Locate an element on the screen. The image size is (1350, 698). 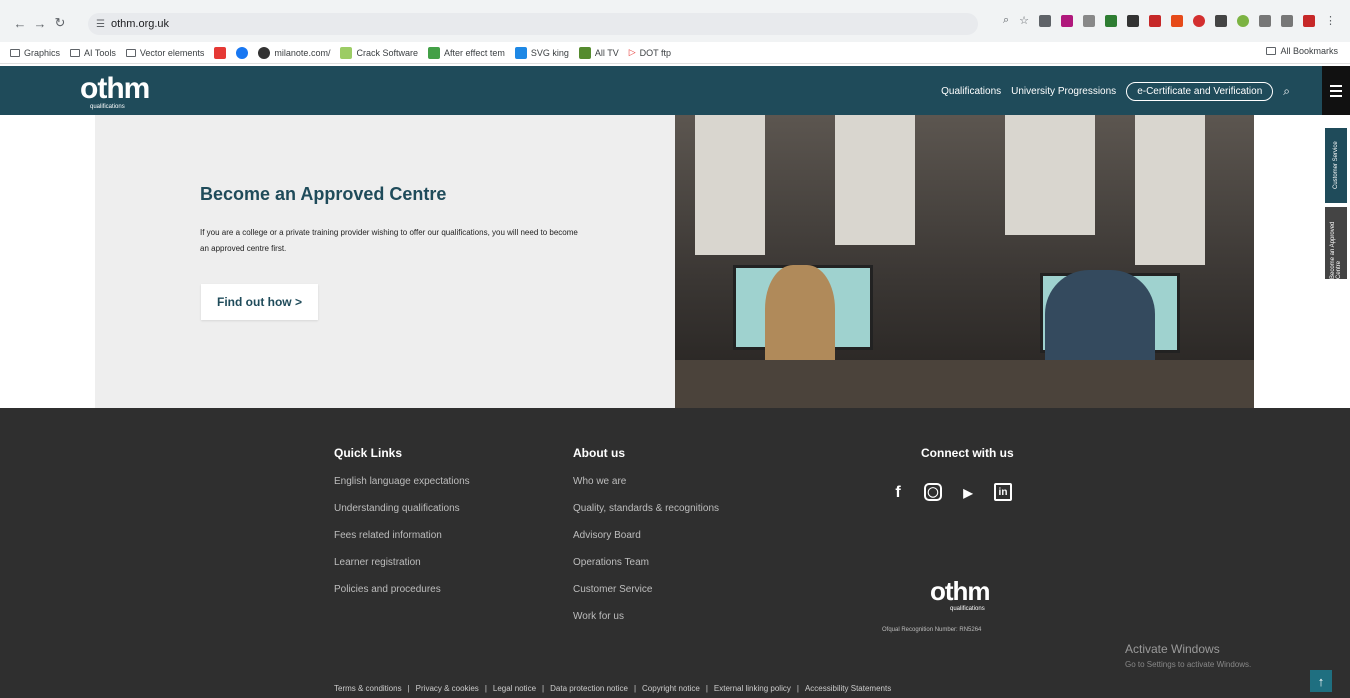
facebook-bookmark is located at coordinates (242, 52).